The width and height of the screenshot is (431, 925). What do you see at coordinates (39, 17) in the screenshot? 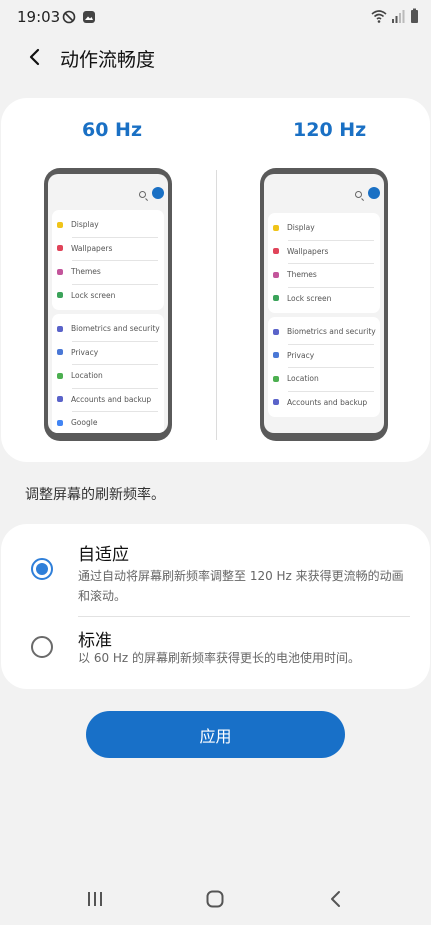
I see `status-time: 19:03` at bounding box center [39, 17].